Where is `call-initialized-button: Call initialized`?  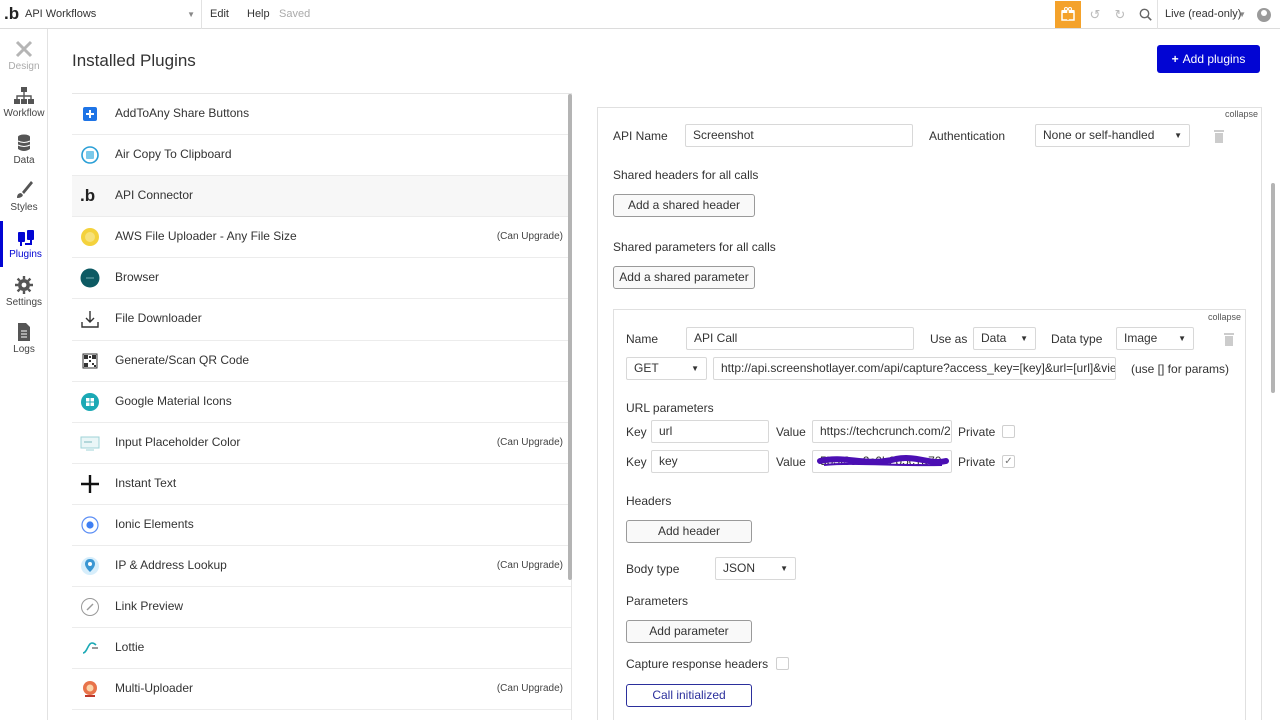 call-initialized-button: Call initialized is located at coordinates (689, 695).